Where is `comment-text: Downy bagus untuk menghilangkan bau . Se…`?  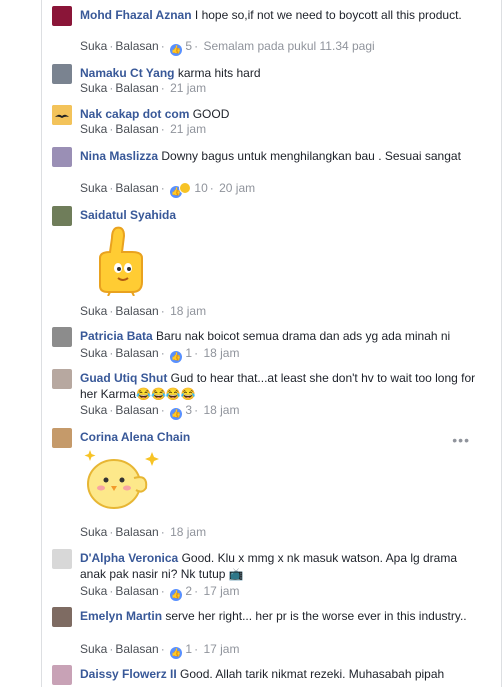
comment-text: Downy bagus untuk menghilangkan bau . Se… is located at coordinates (311, 156).